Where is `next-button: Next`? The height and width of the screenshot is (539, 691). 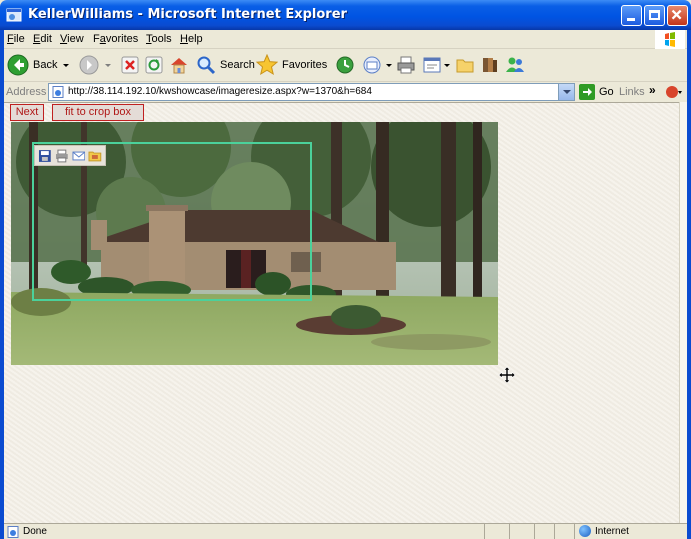 next-button: Next is located at coordinates (27, 112).